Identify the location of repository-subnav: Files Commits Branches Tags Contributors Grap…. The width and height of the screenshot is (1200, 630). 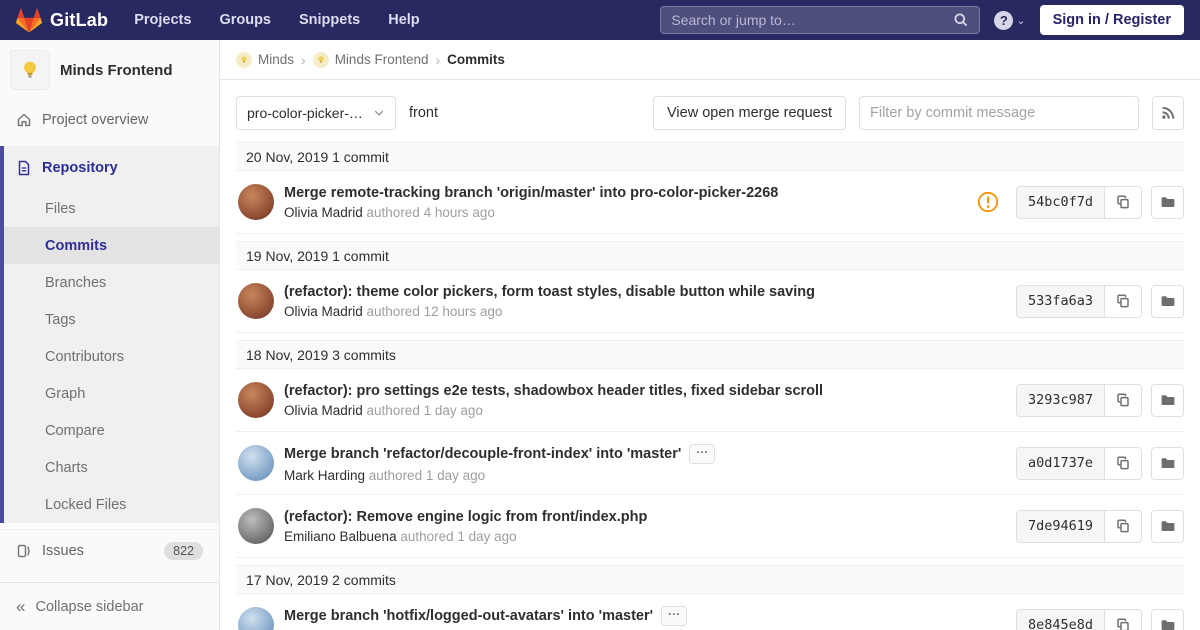
(111, 356).